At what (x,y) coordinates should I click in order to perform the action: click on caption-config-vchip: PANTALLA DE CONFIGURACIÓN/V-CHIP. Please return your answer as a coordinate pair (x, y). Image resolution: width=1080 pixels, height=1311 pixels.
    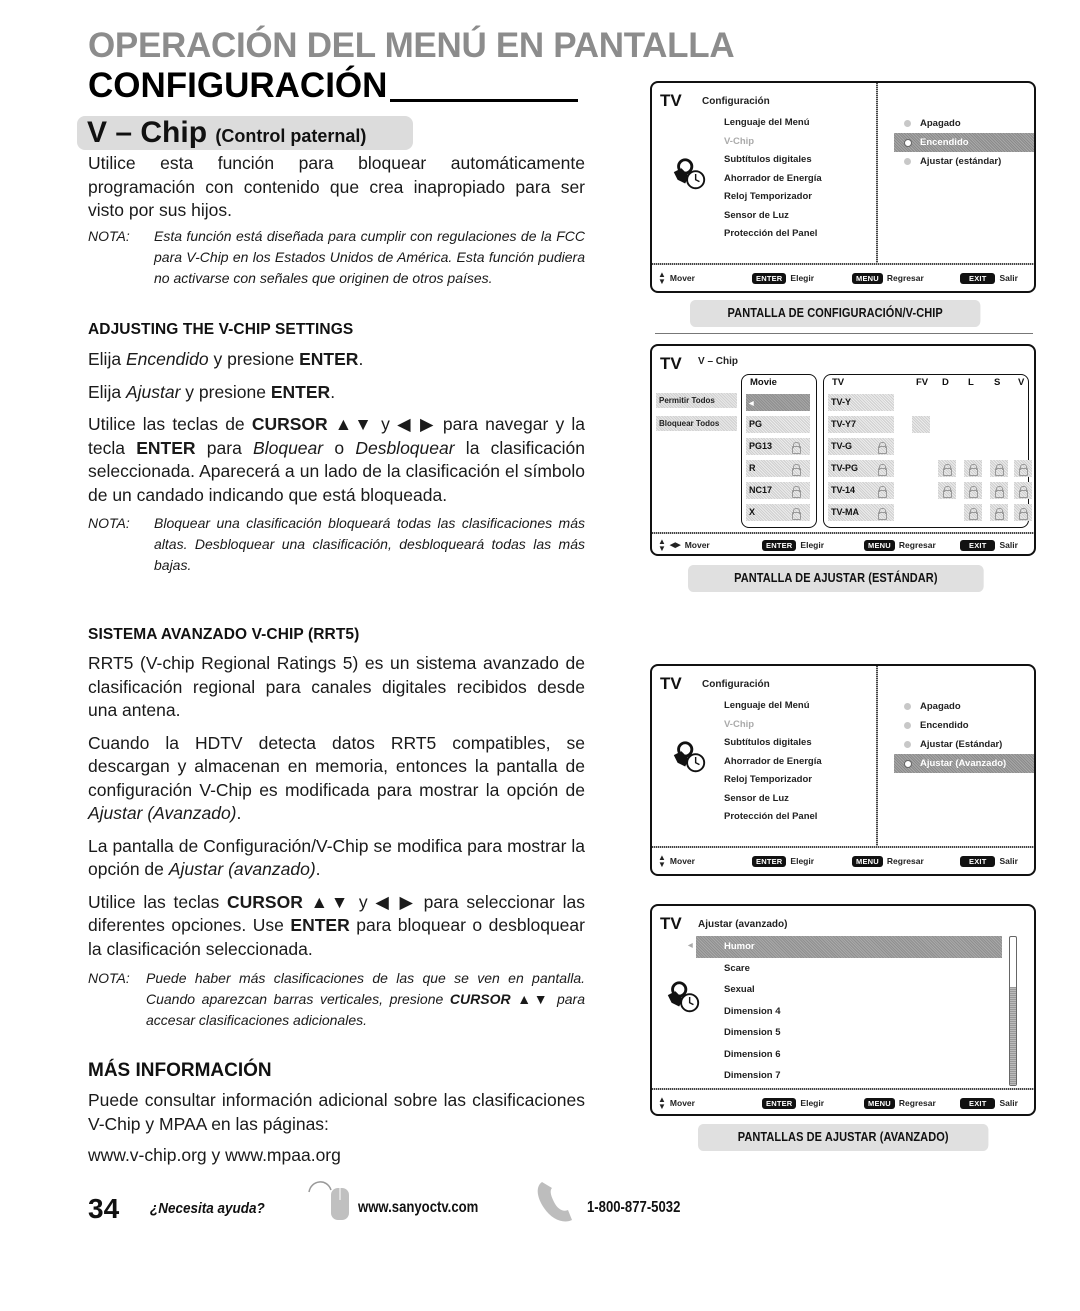
    Looking at the image, I should click on (835, 313).